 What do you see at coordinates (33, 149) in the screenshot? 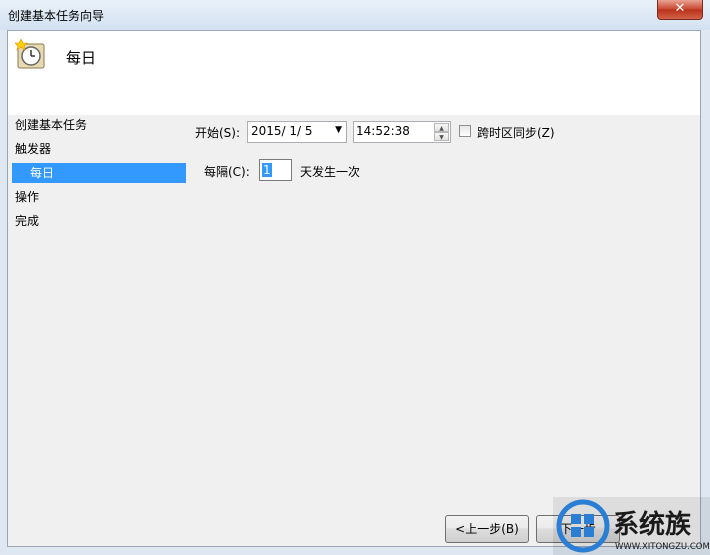
I see `nav-item-trigger: 触发器` at bounding box center [33, 149].